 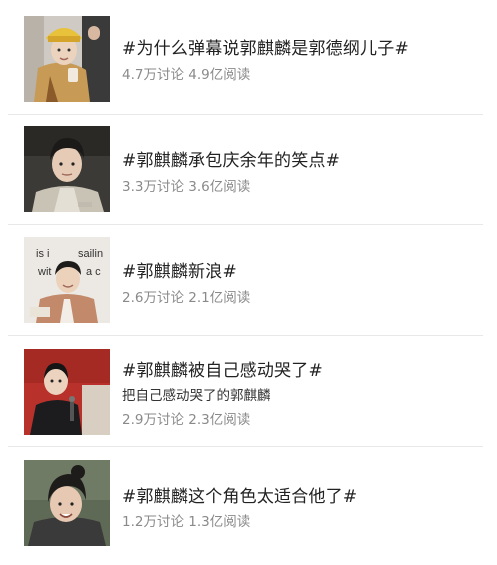 What do you see at coordinates (239, 494) in the screenshot?
I see `topic-title: #郭麒麟这个角色太适合他了#` at bounding box center [239, 494].